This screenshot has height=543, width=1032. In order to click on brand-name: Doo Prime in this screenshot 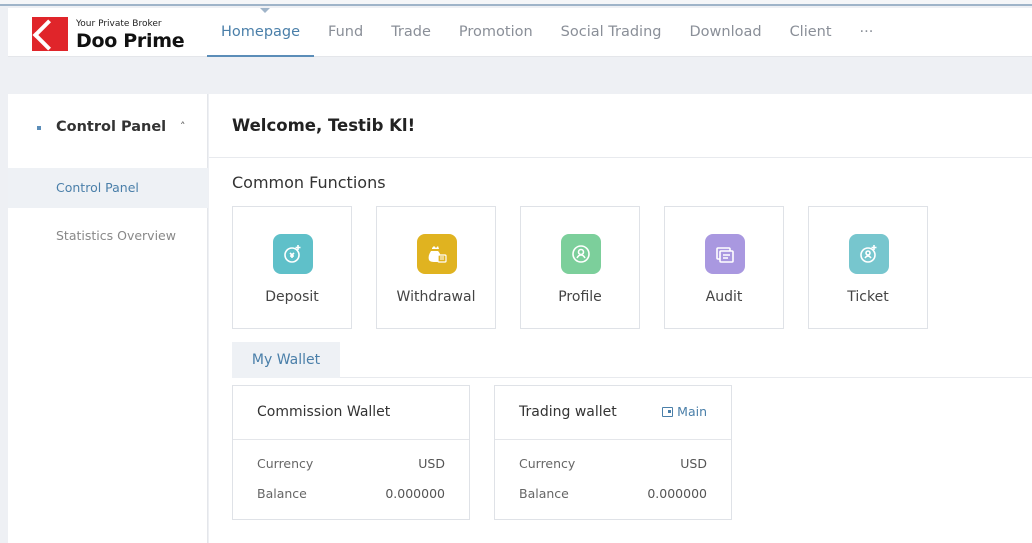, I will do `click(130, 41)`.